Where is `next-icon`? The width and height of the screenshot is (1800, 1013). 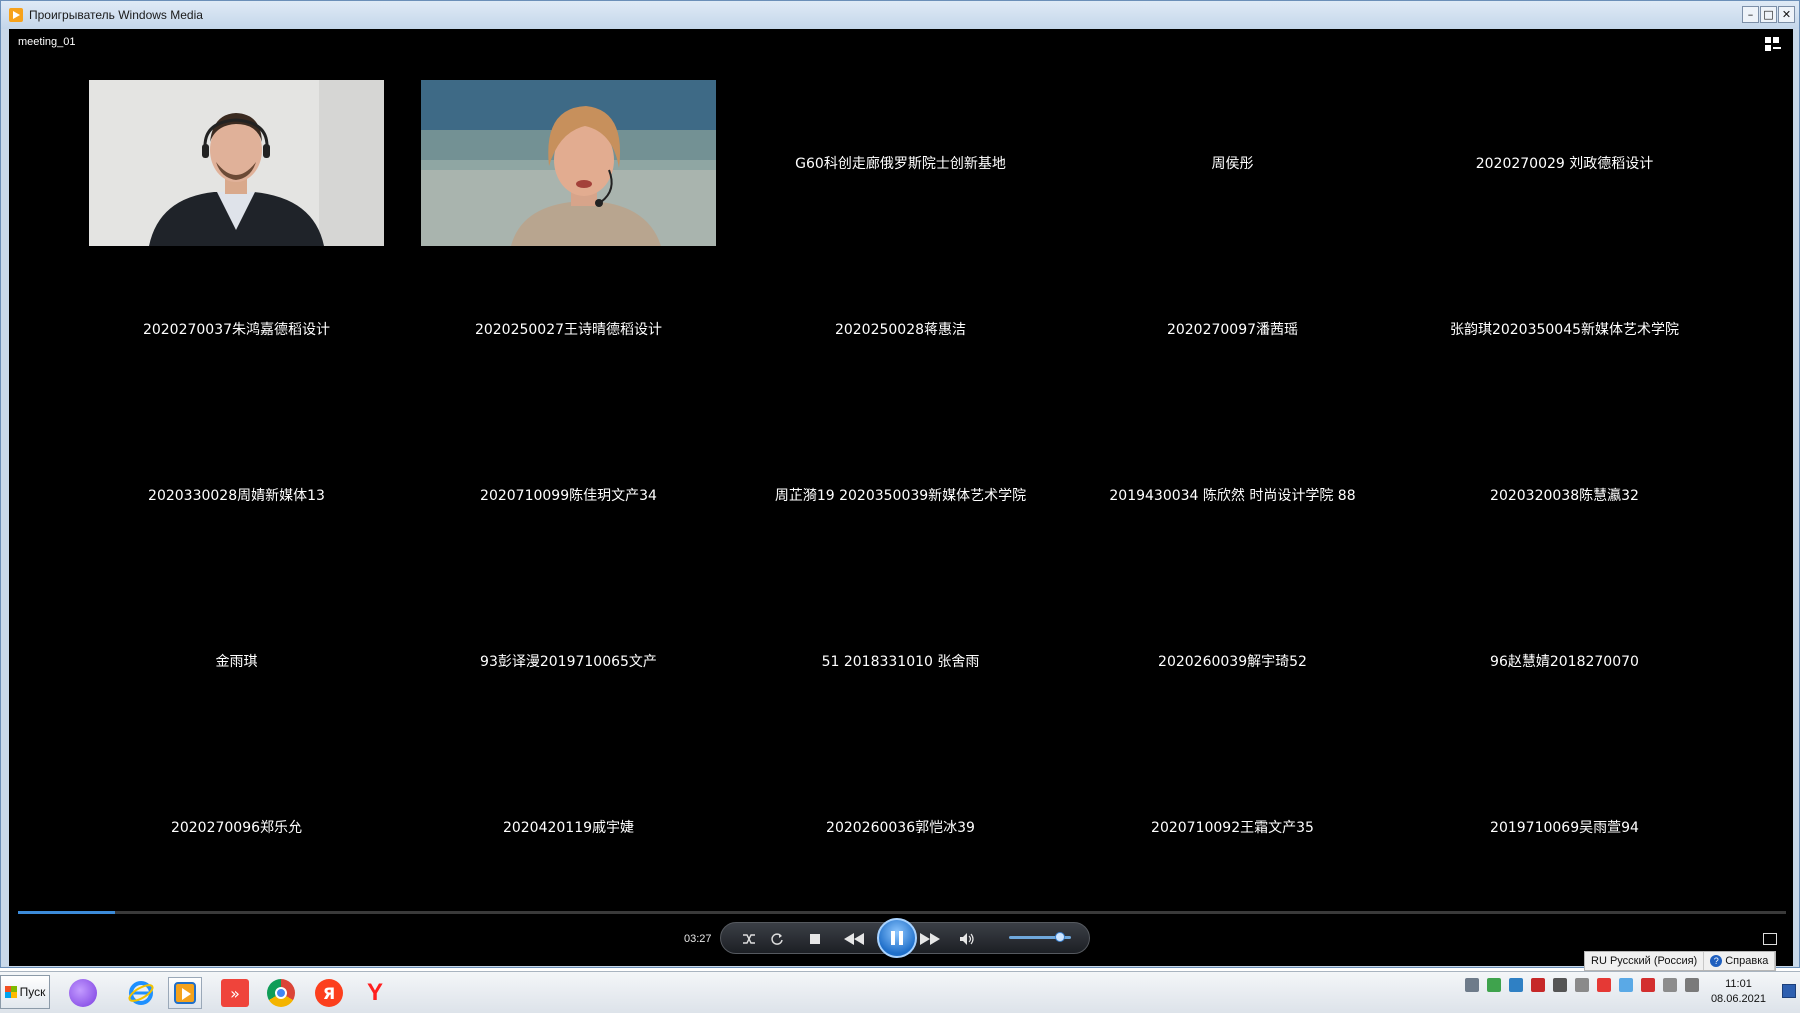
next-icon is located at coordinates (930, 939).